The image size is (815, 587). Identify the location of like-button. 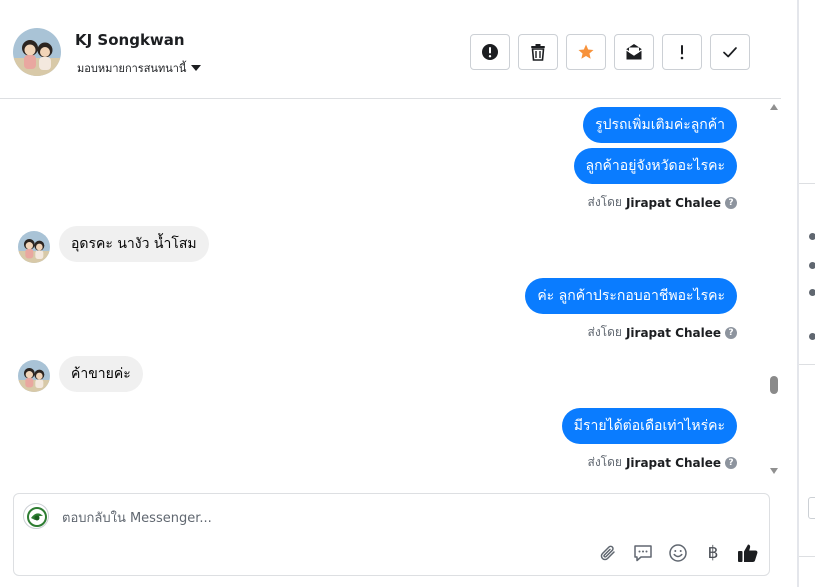
(748, 553).